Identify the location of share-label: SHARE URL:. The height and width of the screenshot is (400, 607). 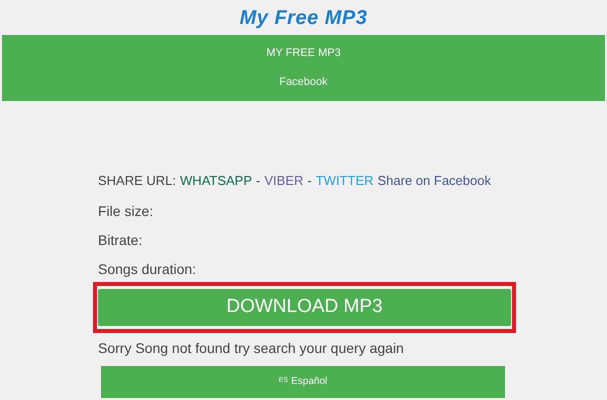
(137, 181).